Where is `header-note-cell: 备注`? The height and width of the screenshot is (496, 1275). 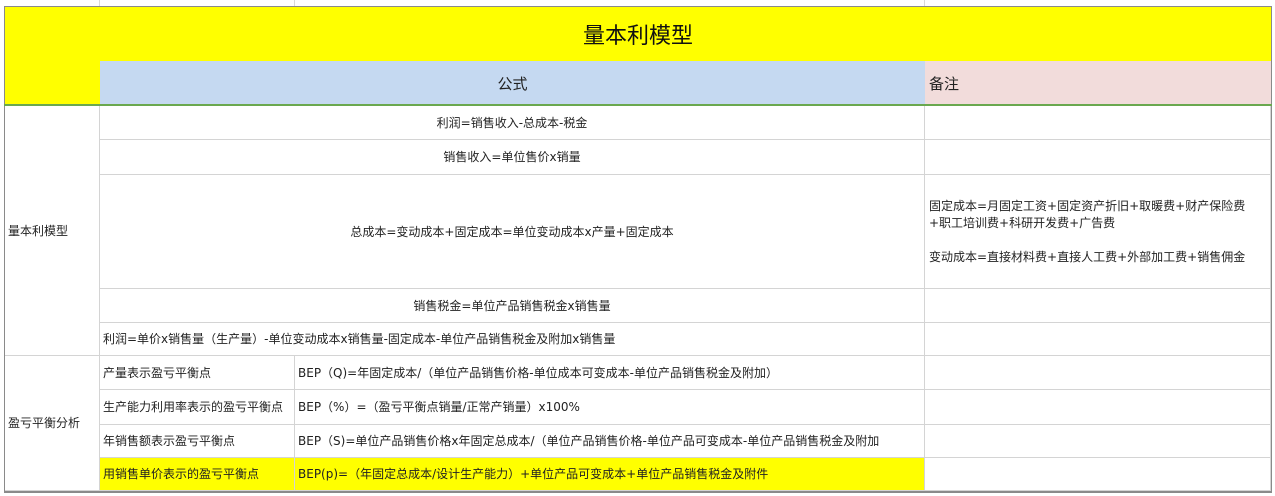 header-note-cell: 备注 is located at coordinates (1098, 83).